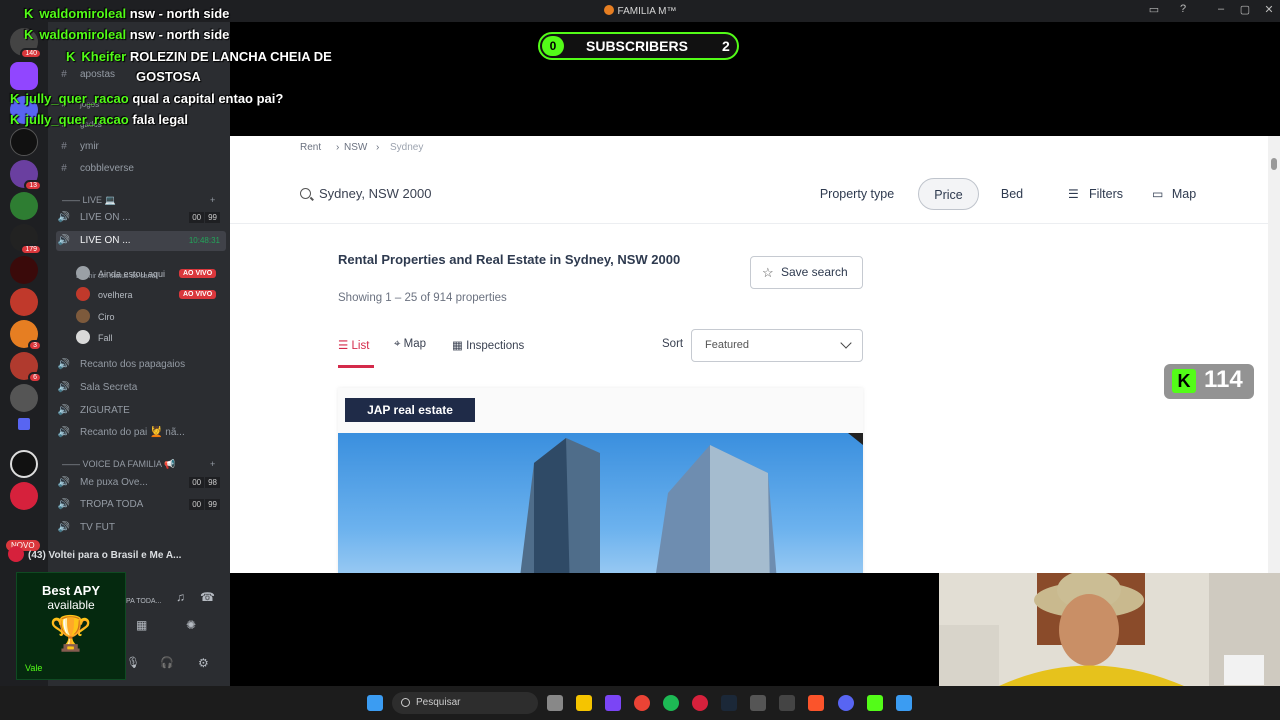 This screenshot has height=720, width=1280. What do you see at coordinates (857, 194) in the screenshot?
I see `property-type-filter: Property type` at bounding box center [857, 194].